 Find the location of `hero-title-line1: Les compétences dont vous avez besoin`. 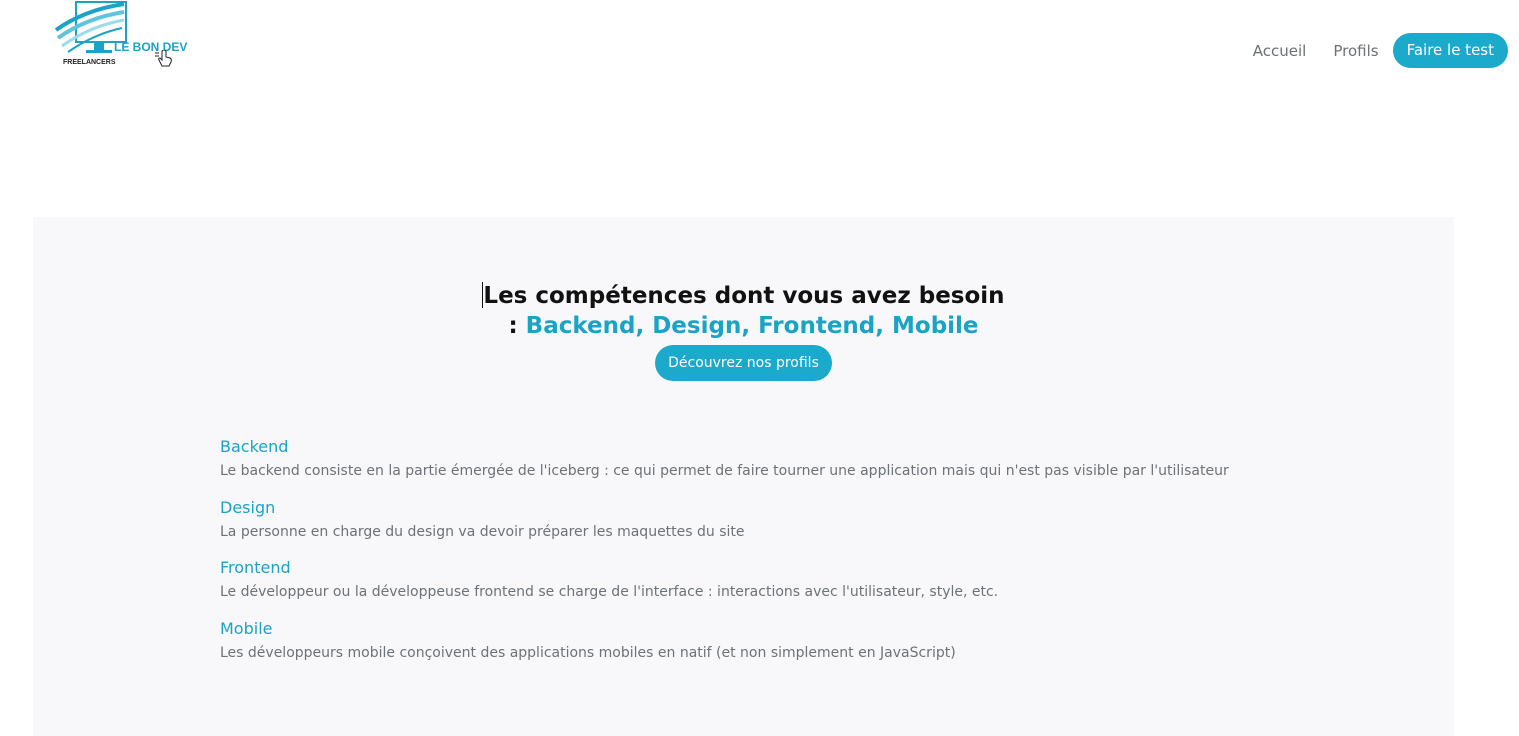

hero-title-line1: Les compétences dont vous avez besoin is located at coordinates (744, 296).